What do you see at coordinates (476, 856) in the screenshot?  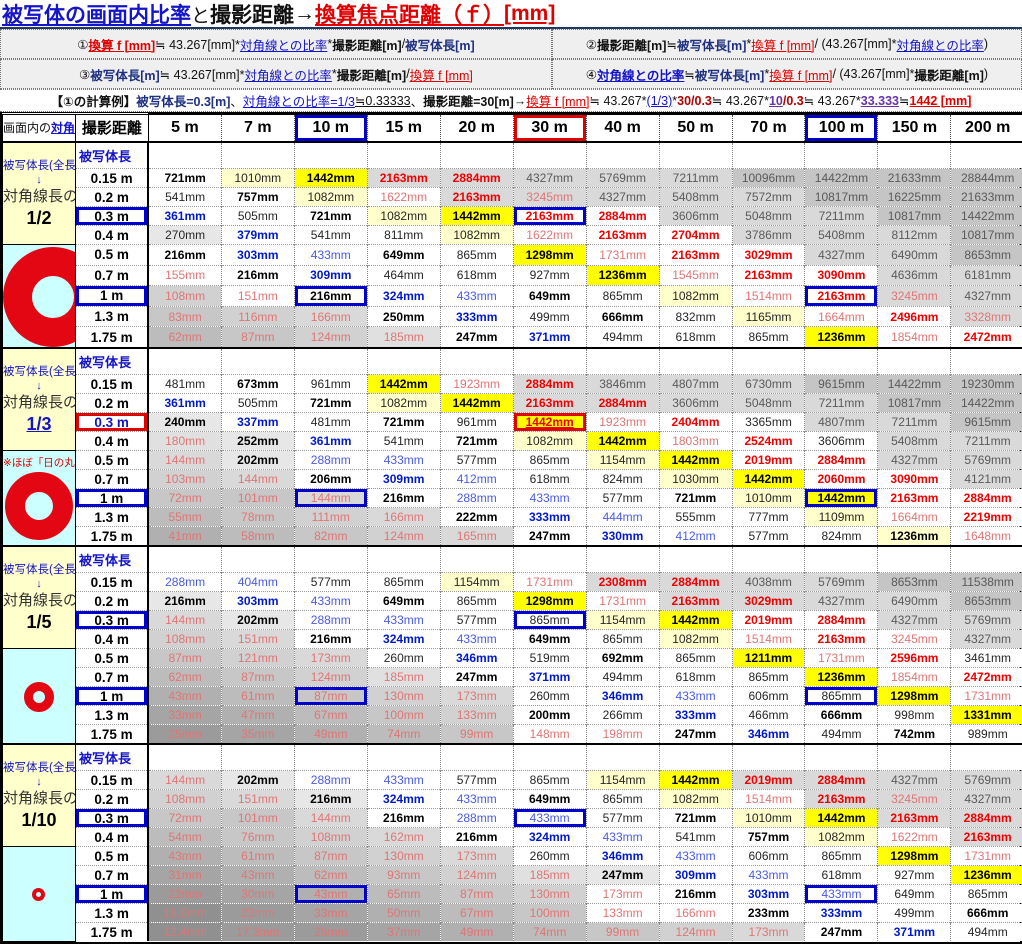 I see `focal-cell: 173mm` at bounding box center [476, 856].